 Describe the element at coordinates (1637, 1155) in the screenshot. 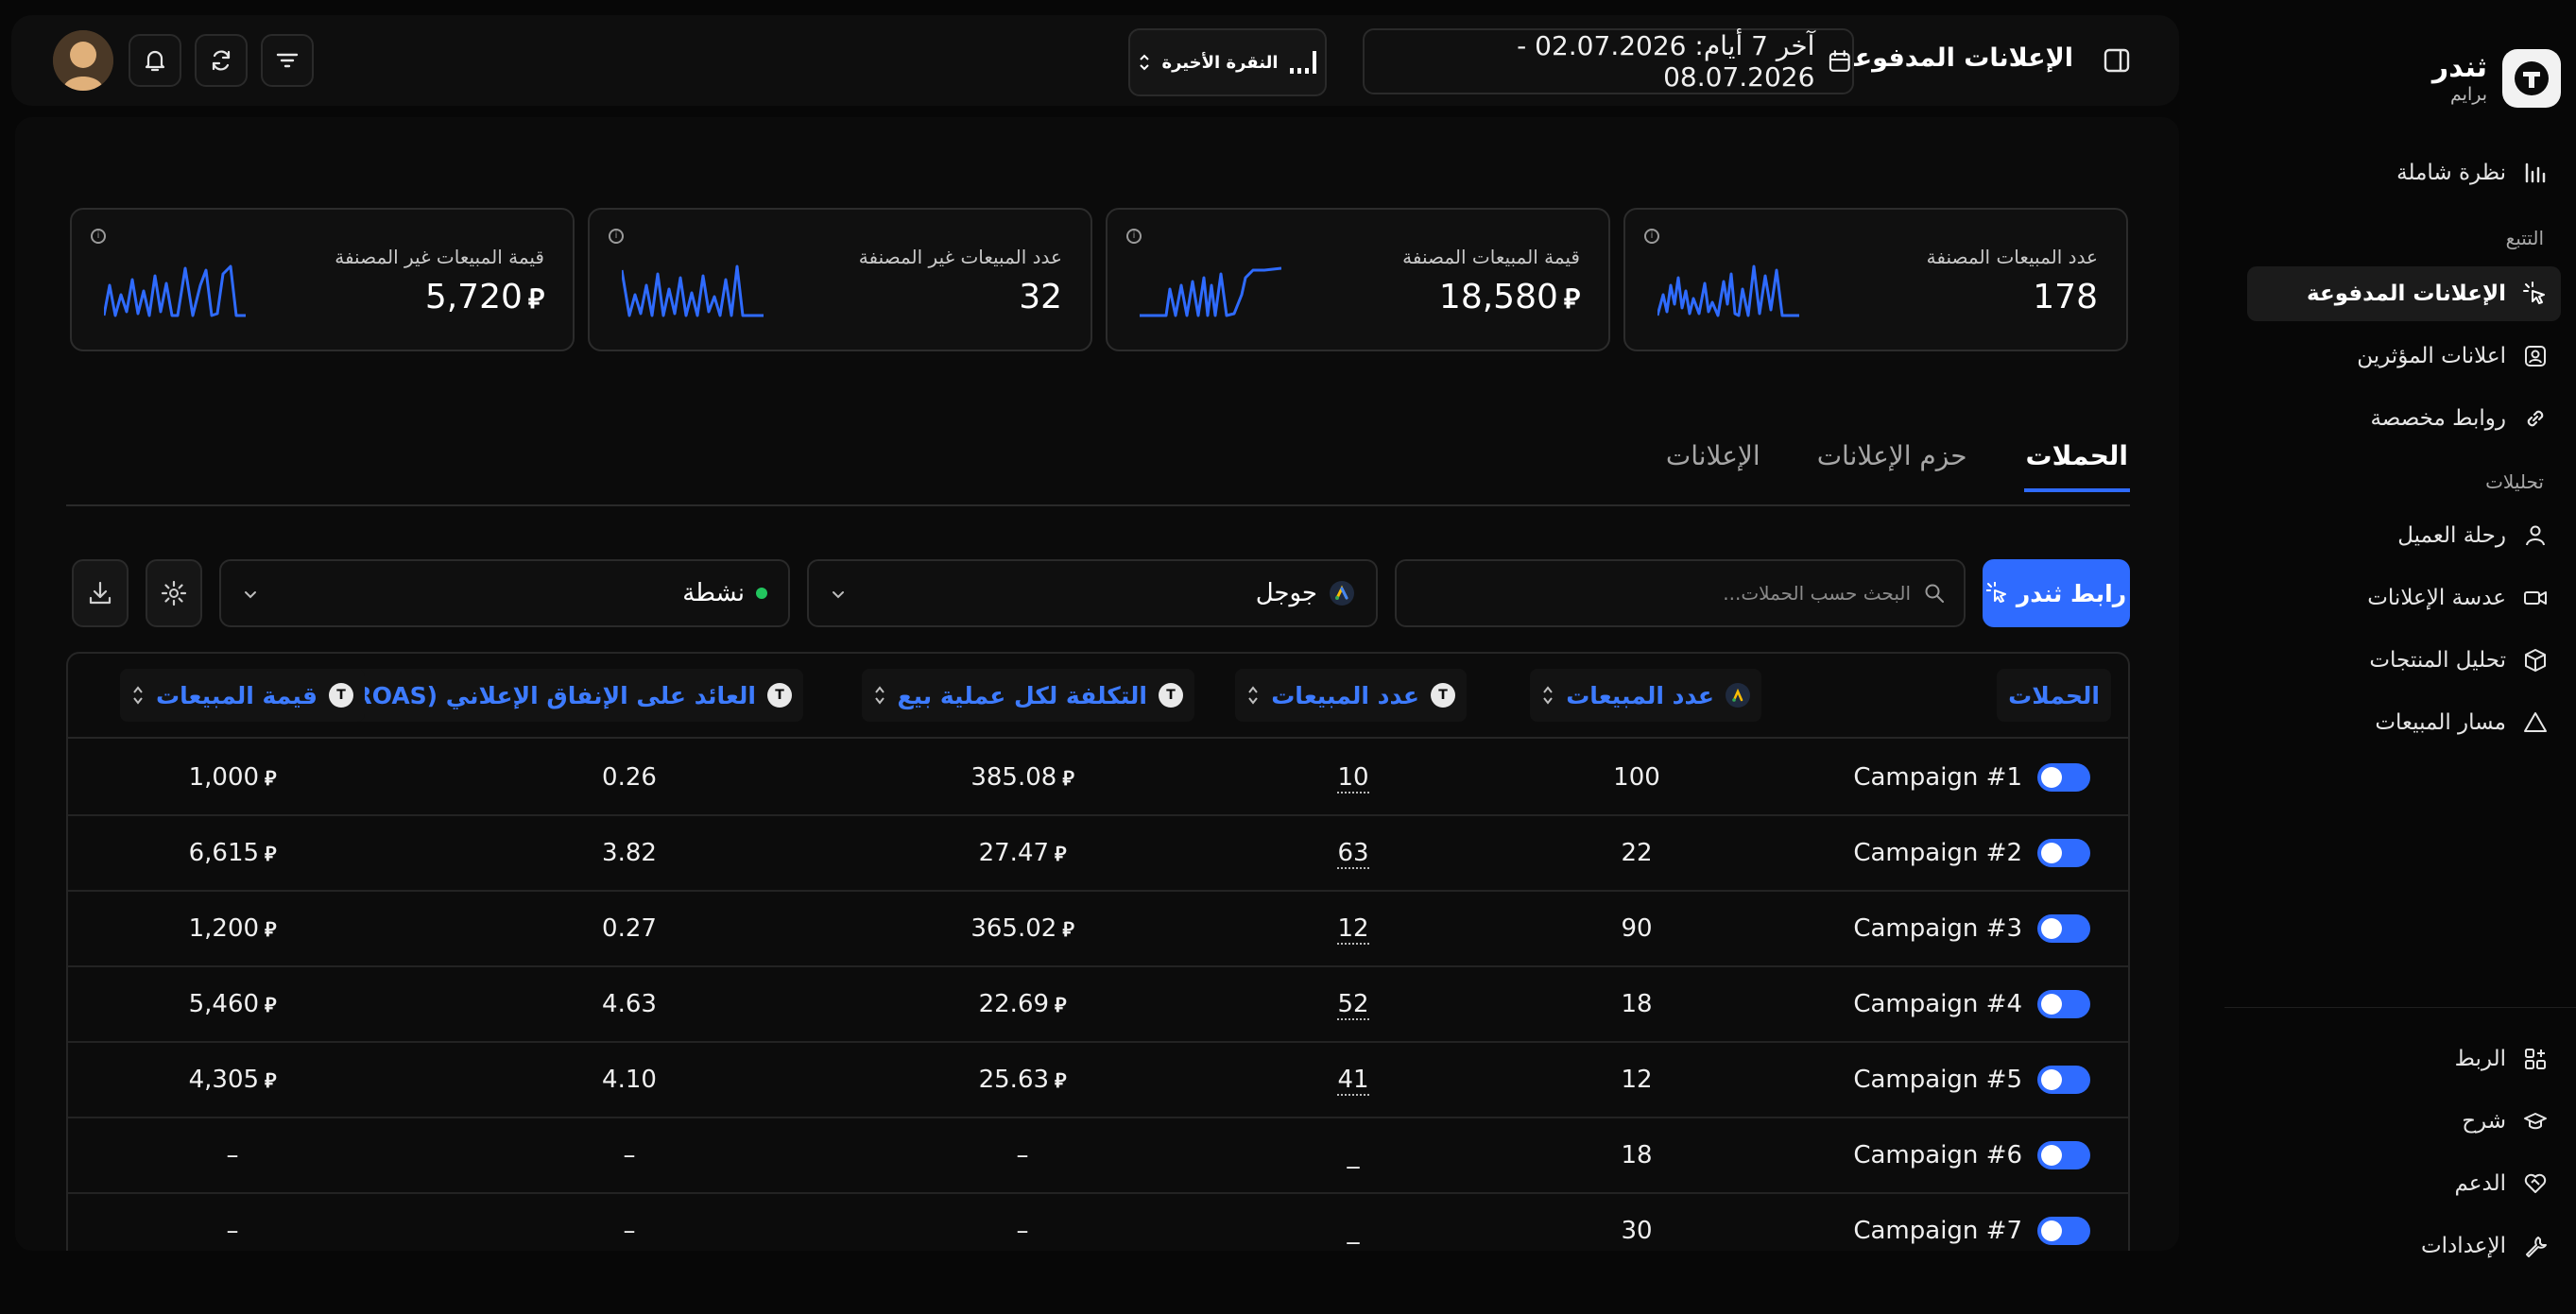

I see `platform-sales-cell: 18` at that location.